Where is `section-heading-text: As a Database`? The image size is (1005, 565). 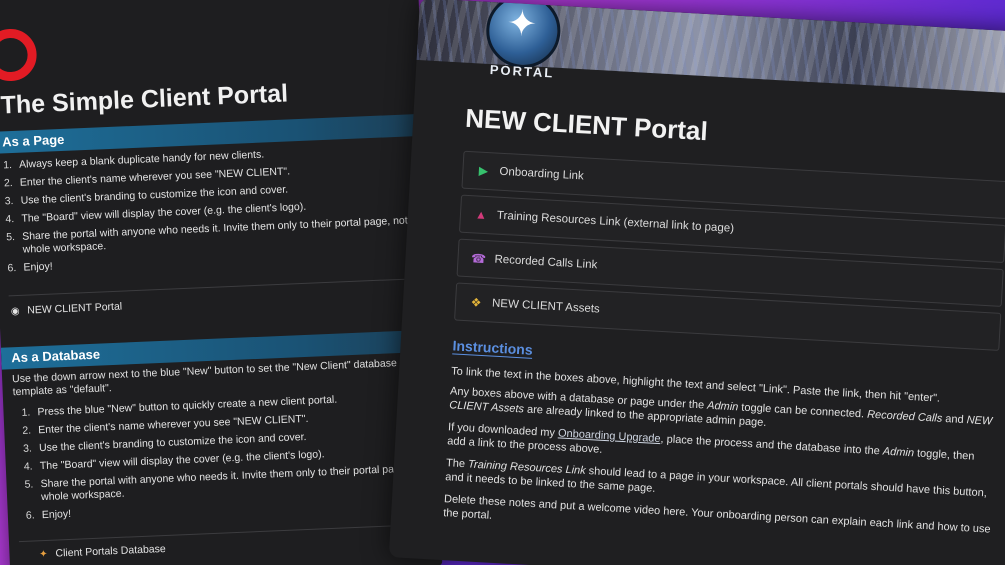
section-heading-text: As a Database is located at coordinates (55, 356).